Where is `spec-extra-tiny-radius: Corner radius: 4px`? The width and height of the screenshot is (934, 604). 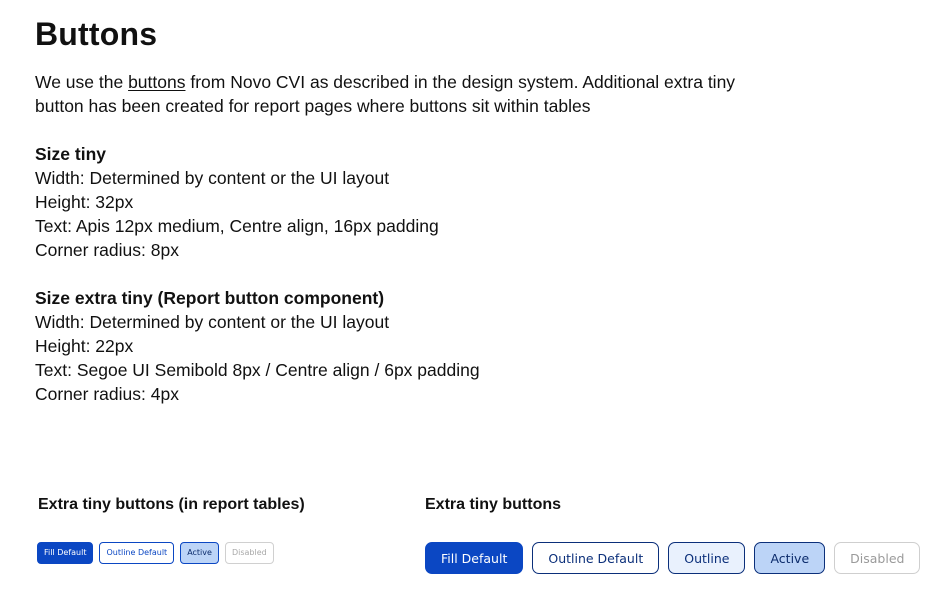 spec-extra-tiny-radius: Corner radius: 4px is located at coordinates (107, 394).